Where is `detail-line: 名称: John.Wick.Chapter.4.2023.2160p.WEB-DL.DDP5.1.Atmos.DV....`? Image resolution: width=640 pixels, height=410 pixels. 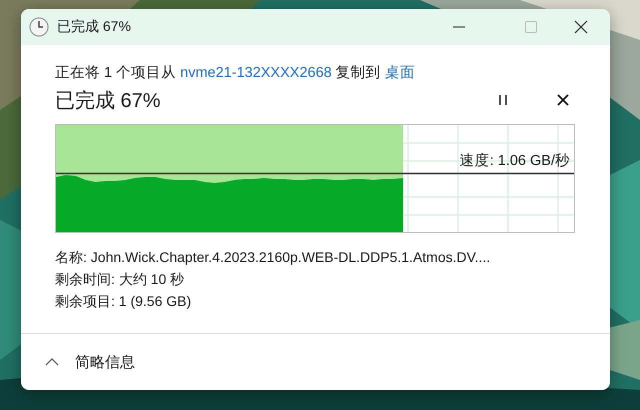
detail-line: 名称: John.Wick.Chapter.4.2023.2160p.WEB-DL.DDP5.1.Atmos.DV.... is located at coordinates (272, 257).